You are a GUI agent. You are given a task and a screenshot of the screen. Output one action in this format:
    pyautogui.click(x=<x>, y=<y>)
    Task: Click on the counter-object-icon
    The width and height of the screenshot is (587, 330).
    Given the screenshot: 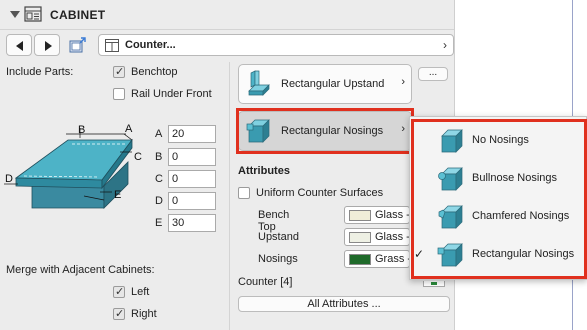 What is the action you would take?
    pyautogui.click(x=112, y=45)
    